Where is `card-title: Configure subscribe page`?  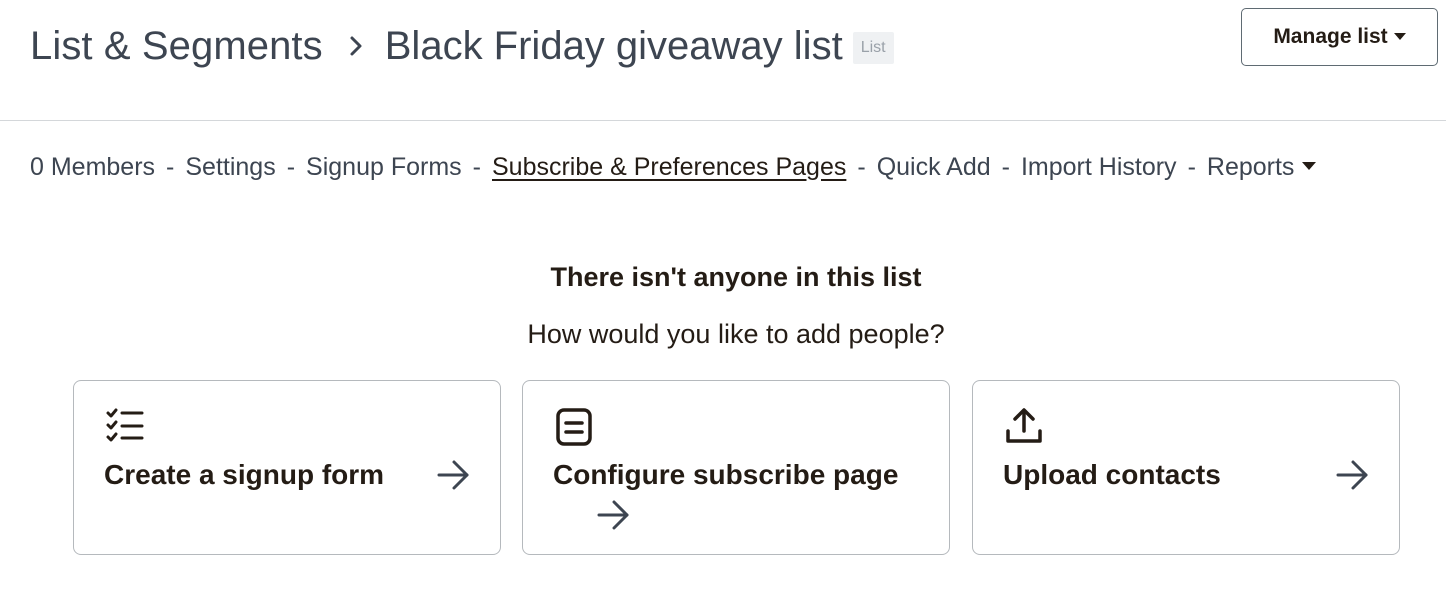
card-title: Configure subscribe page is located at coordinates (726, 474).